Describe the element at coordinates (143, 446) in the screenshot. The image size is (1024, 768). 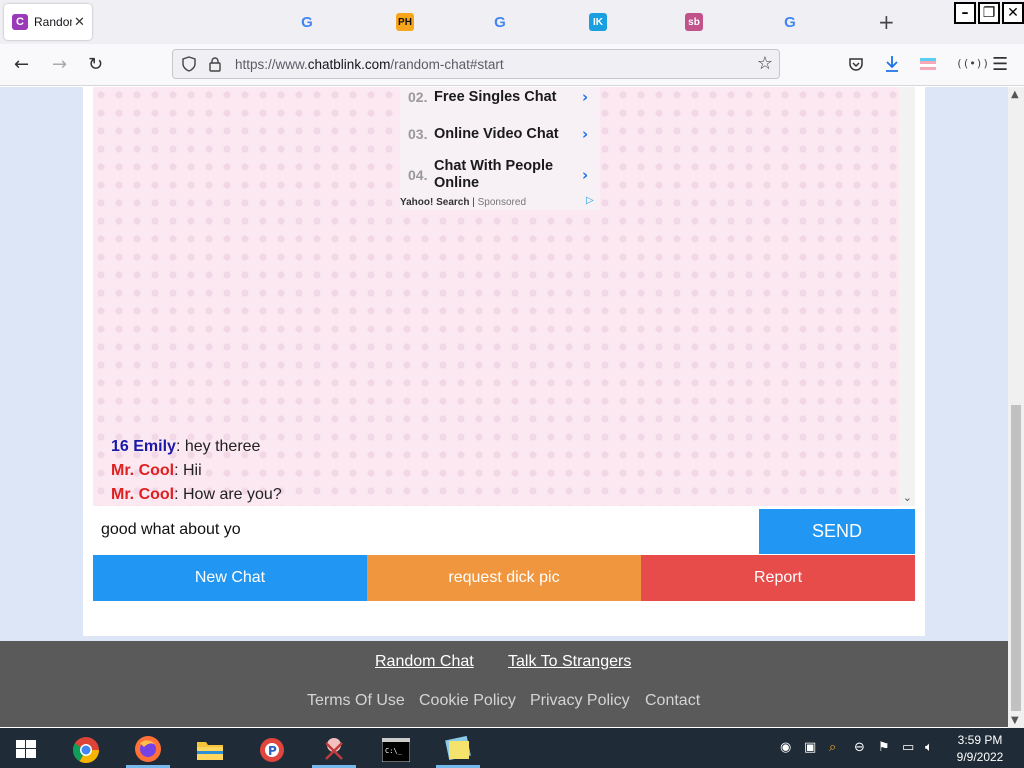
I see `message-sender: 16 Emily` at that location.